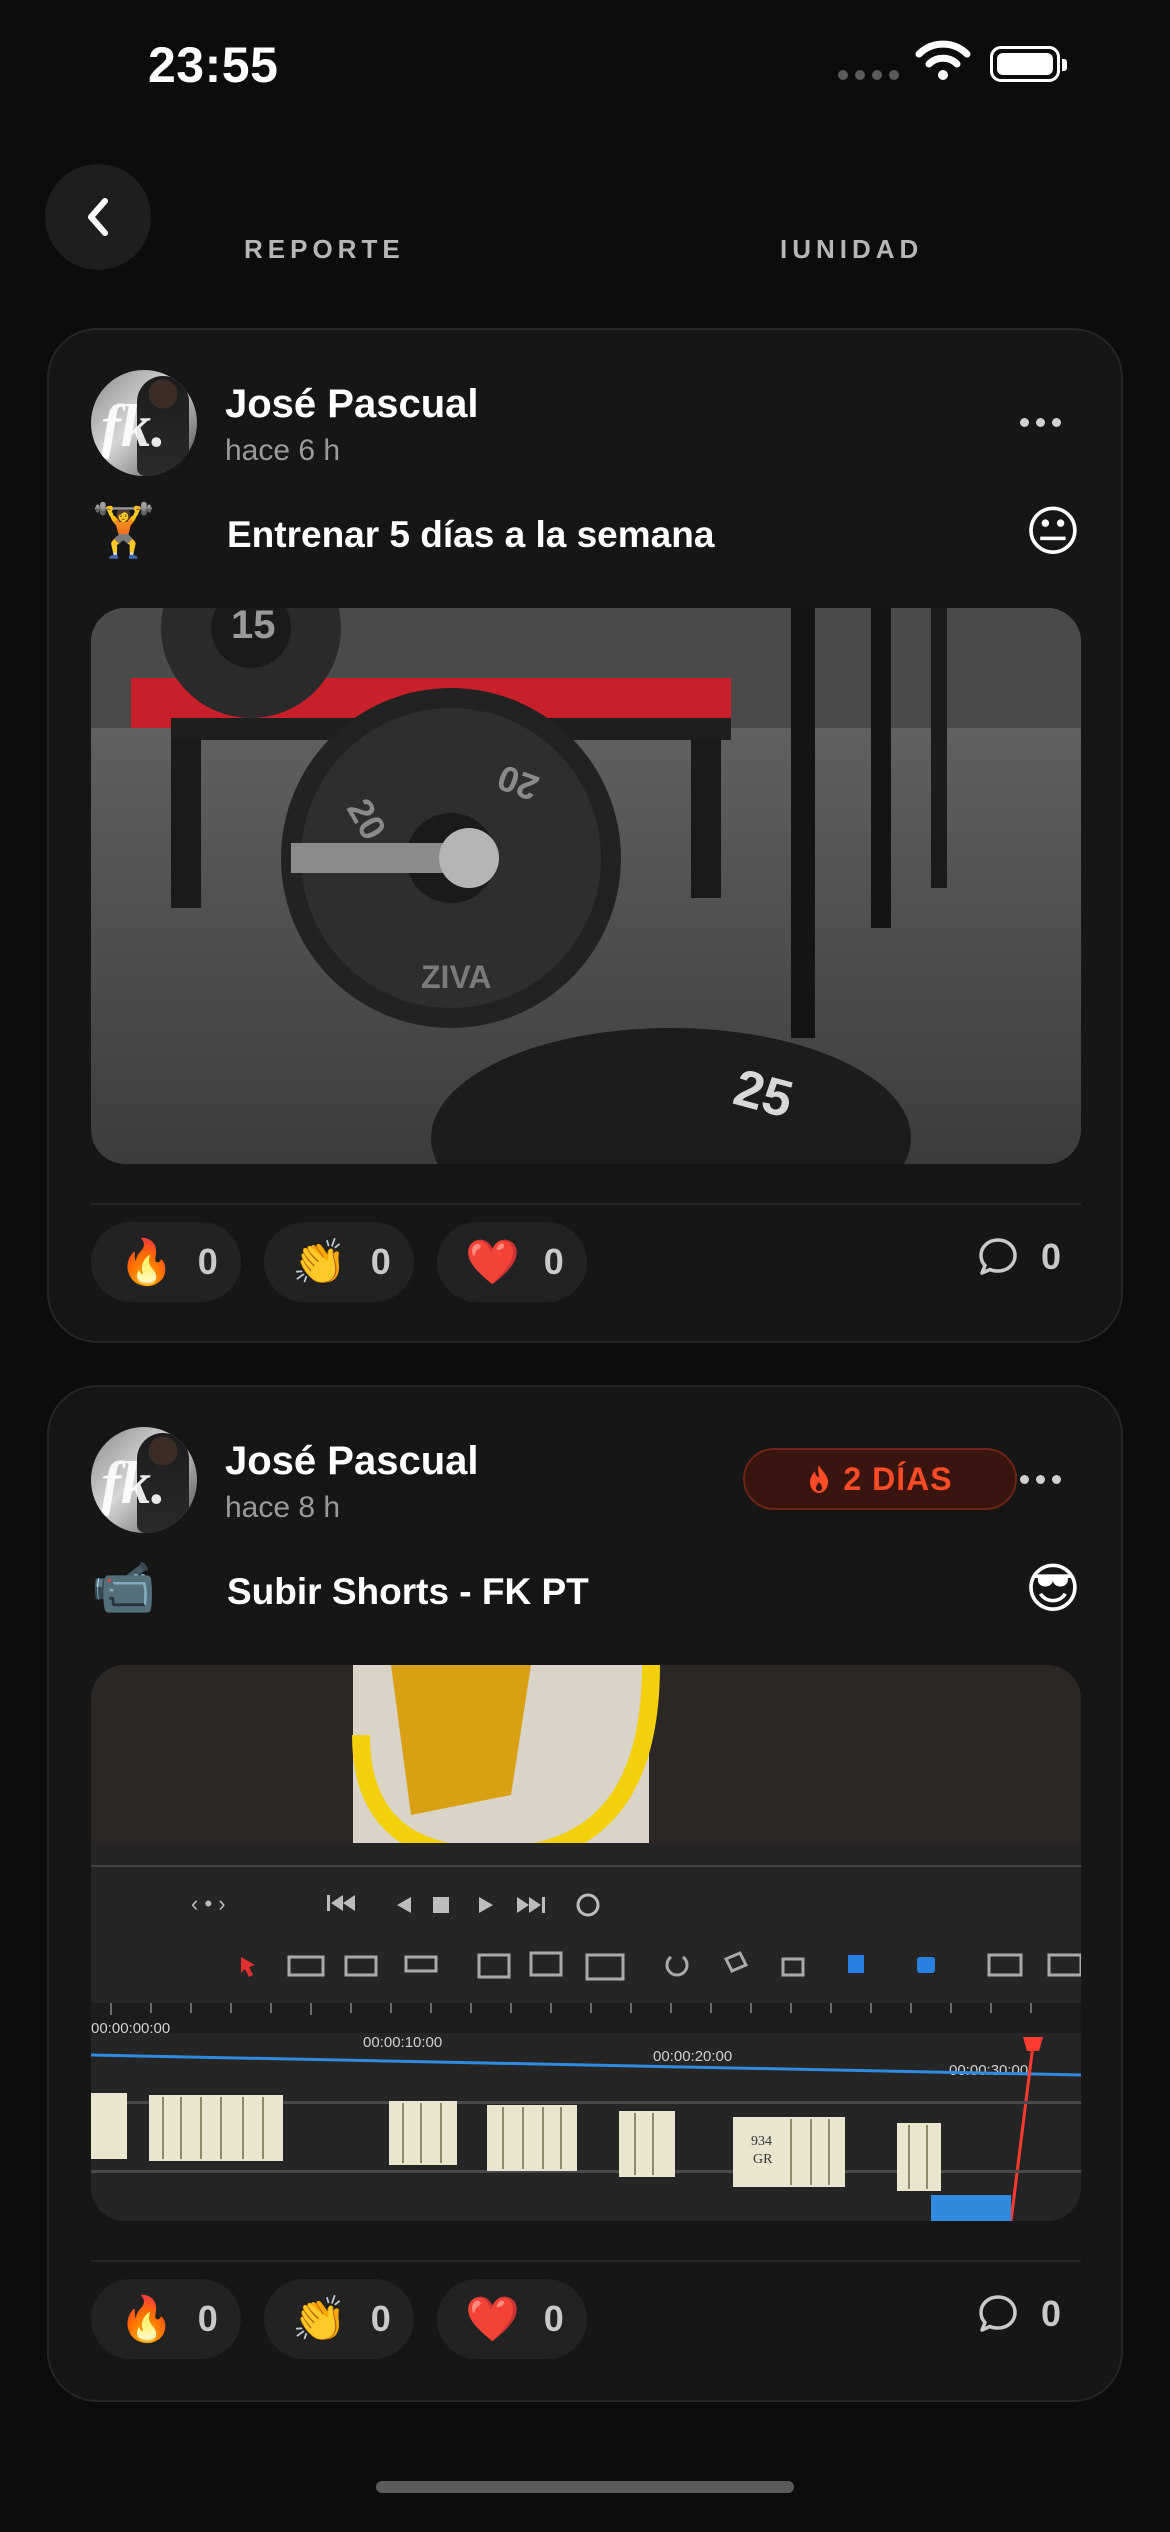  I want to click on tab-comunidad: IUNIDAD, so click(851, 249).